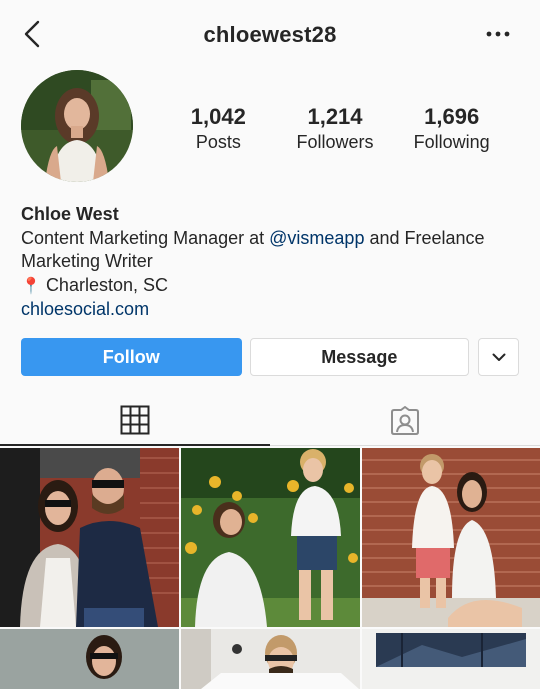 This screenshot has height=689, width=540. Describe the element at coordinates (31, 286) in the screenshot. I see `location-pin-icon: 📍` at that location.